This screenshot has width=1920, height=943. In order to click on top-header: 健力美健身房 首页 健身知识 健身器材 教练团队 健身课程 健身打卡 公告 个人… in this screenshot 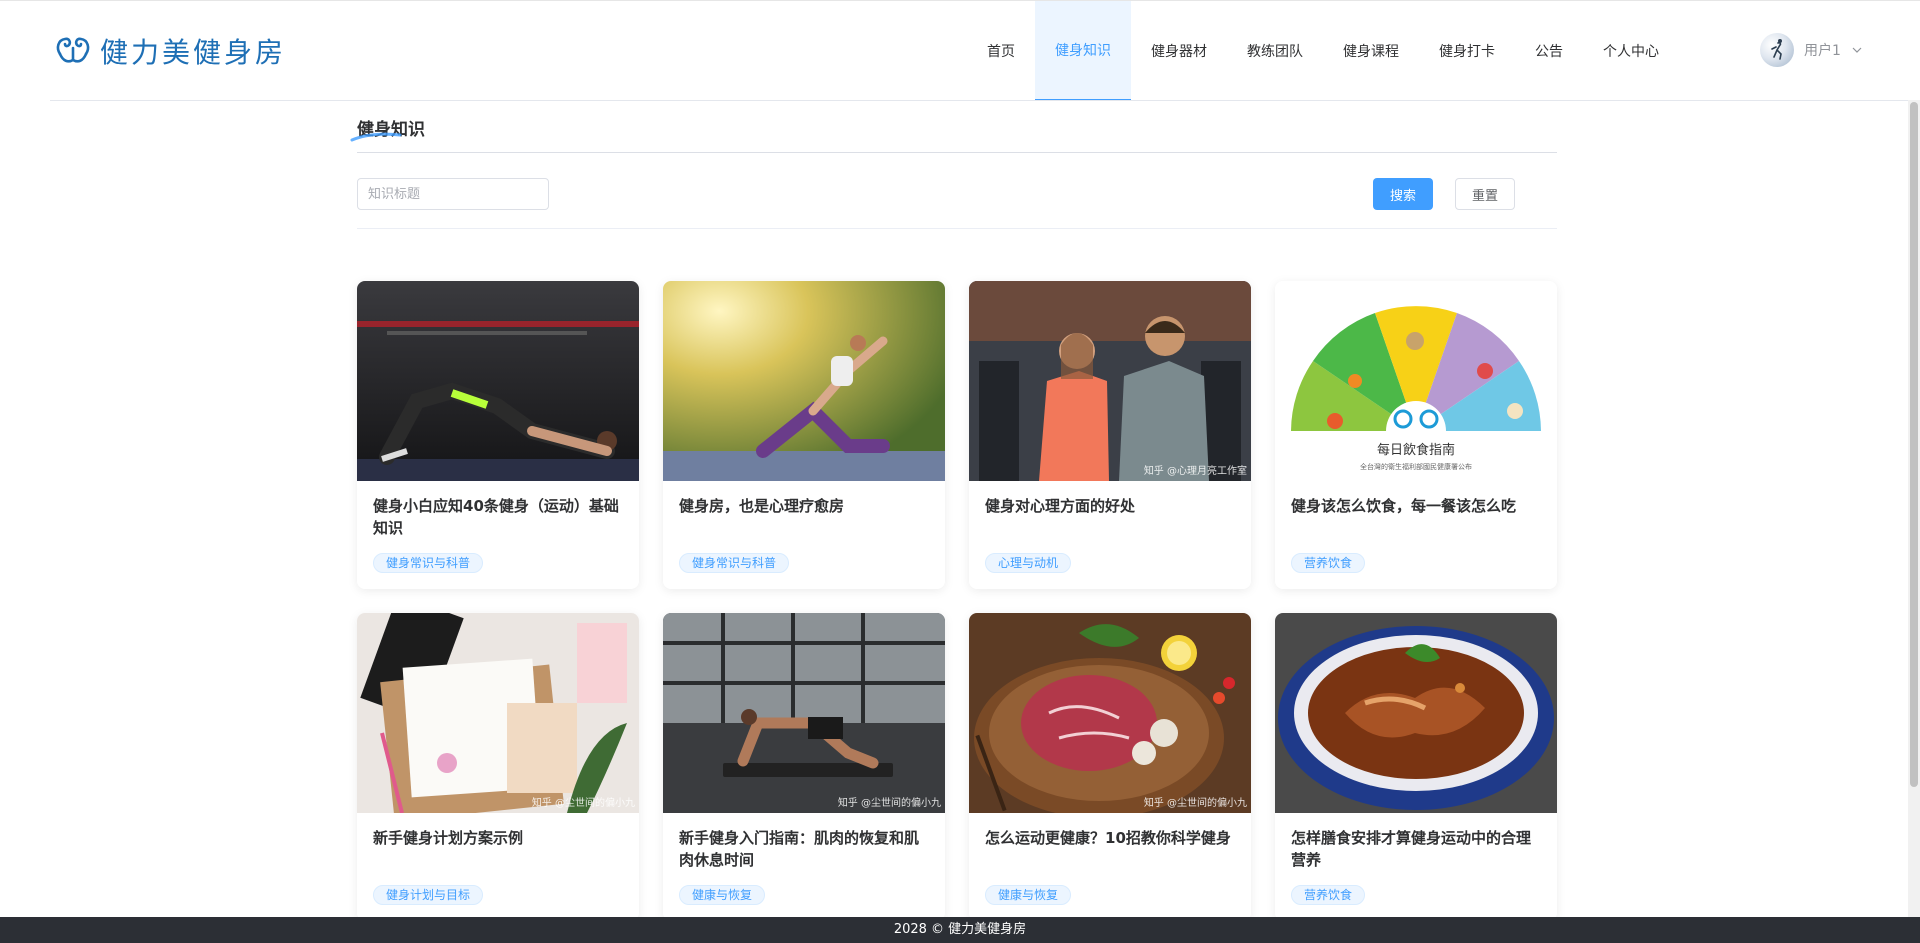, I will do `click(960, 50)`.